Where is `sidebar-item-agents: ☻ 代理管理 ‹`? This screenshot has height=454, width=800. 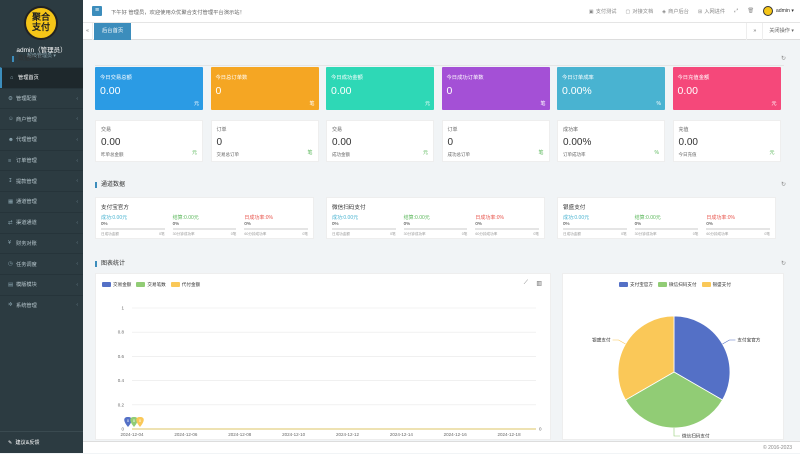
sidebar-item-agents: ☻ 代理管理 ‹ is located at coordinates (41, 139).